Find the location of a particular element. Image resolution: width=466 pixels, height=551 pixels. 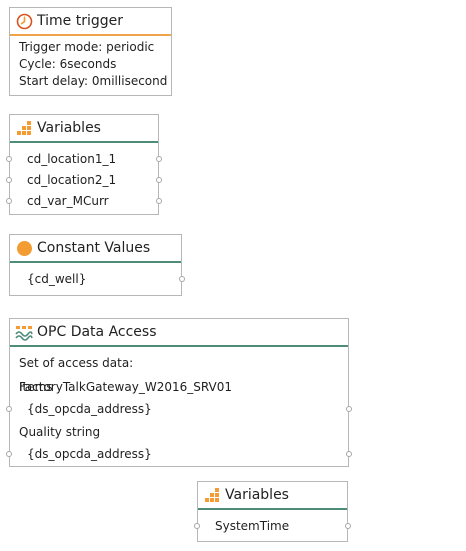

trigger-mode-text: Trigger mode: periodic is located at coordinates (87, 47).